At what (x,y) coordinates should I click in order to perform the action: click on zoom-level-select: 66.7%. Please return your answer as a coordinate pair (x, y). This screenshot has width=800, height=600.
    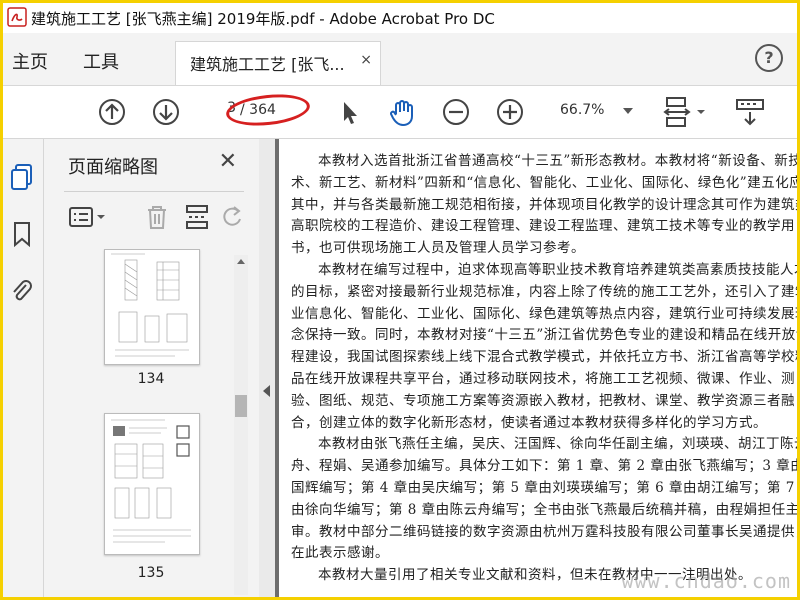
    Looking at the image, I should click on (582, 110).